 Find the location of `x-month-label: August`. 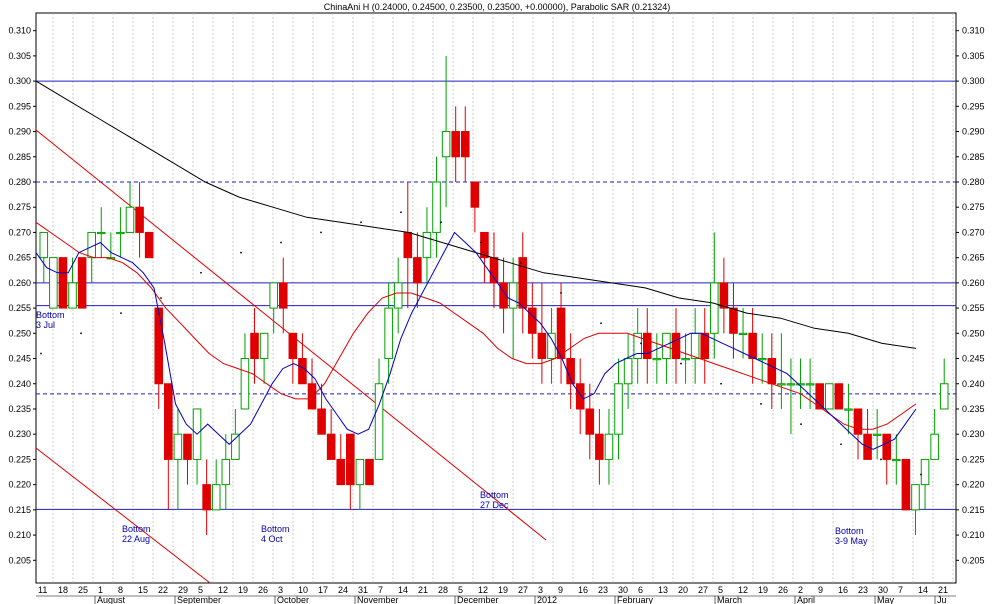

x-month-label: August is located at coordinates (111, 599).